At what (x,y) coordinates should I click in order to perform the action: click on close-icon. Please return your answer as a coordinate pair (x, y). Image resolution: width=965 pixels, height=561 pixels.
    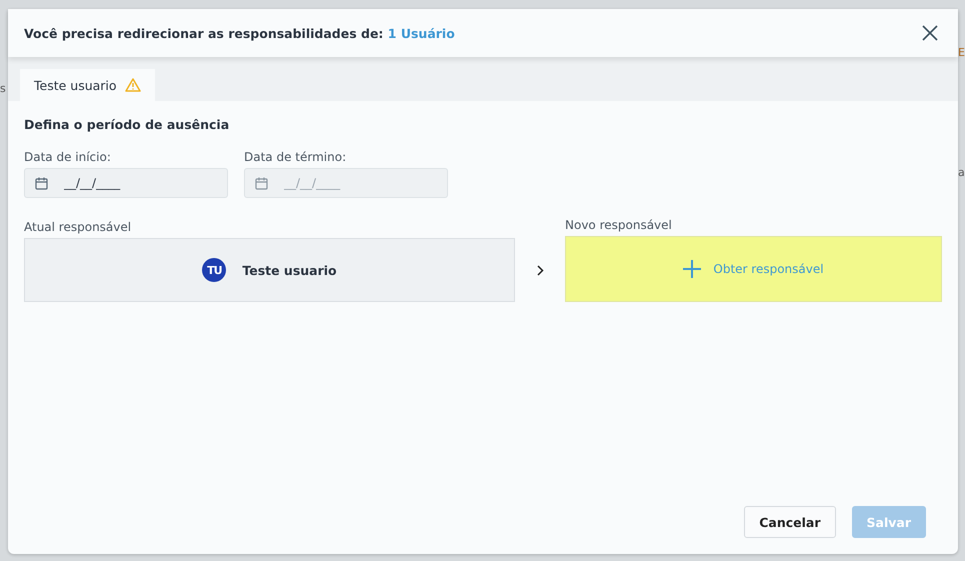
    Looking at the image, I should click on (930, 33).